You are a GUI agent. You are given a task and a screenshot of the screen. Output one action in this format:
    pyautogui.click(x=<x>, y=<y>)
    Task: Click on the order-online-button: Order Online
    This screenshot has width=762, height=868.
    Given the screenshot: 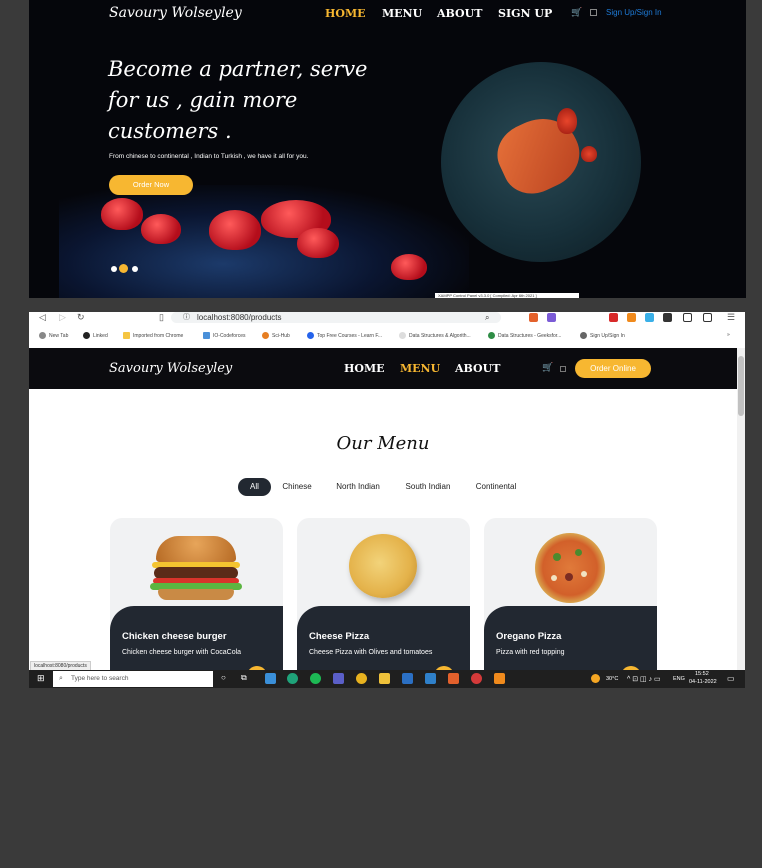 What is the action you would take?
    pyautogui.click(x=613, y=368)
    